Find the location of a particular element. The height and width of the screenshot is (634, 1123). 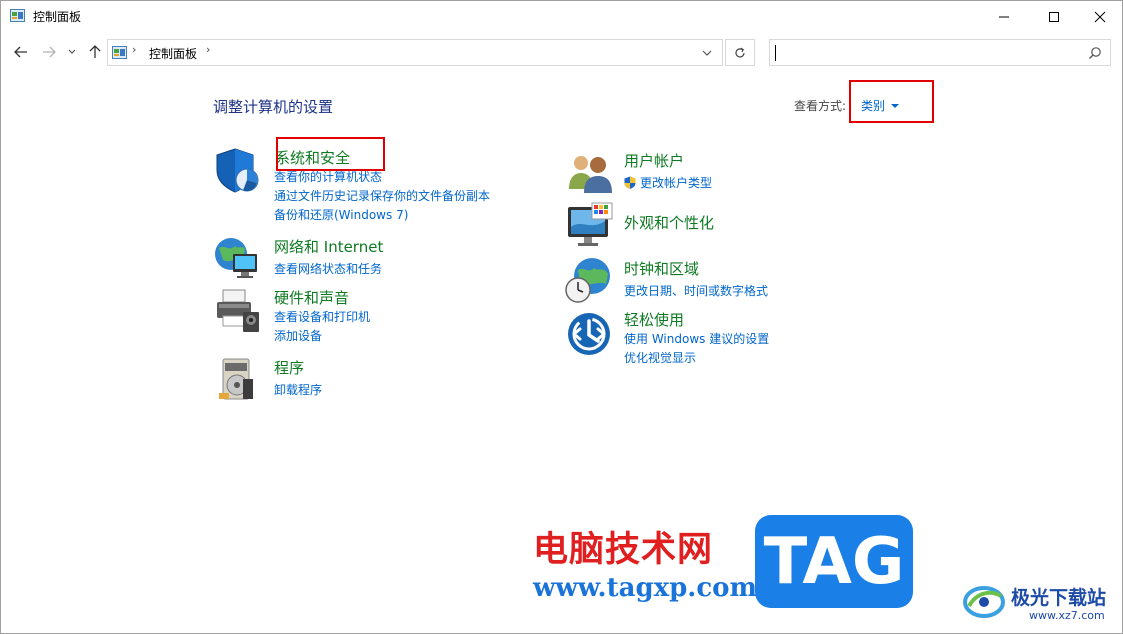

navigation-bar: › 控制面板 › is located at coordinates (561, 52).